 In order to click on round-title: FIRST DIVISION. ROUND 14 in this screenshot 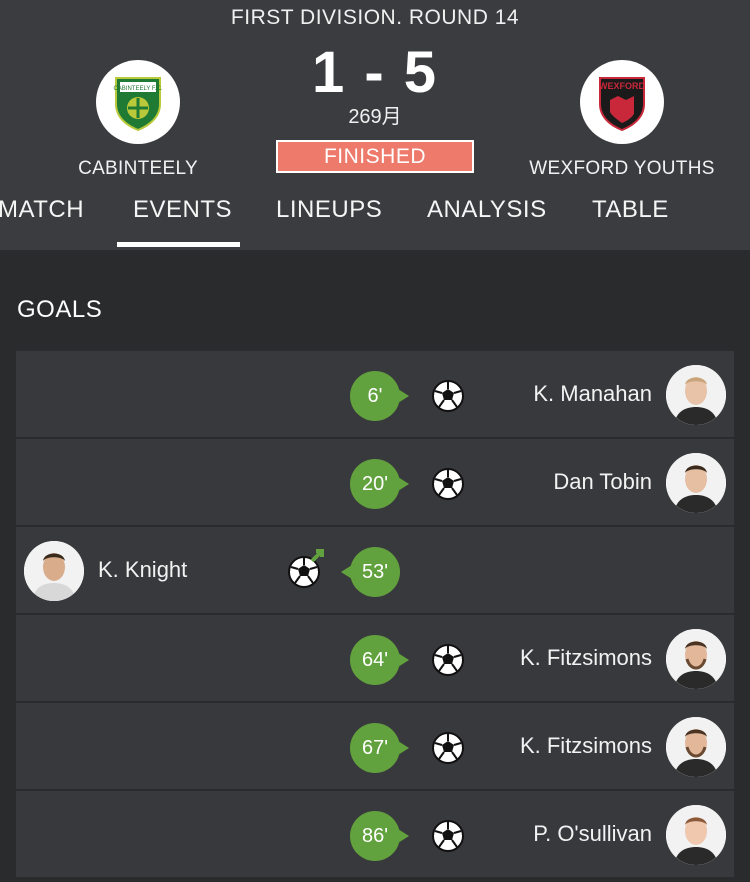, I will do `click(375, 17)`.